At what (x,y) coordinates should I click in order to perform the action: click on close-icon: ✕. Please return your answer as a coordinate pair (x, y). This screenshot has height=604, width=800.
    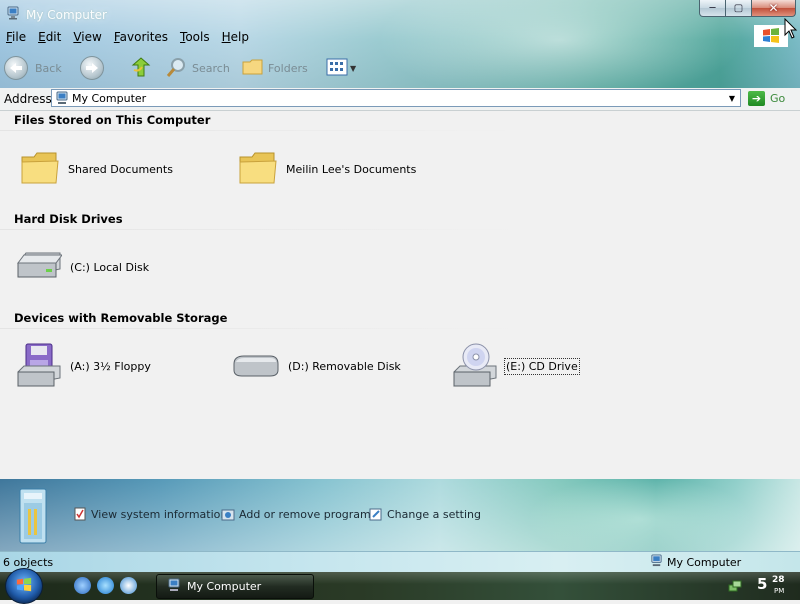
    Looking at the image, I should click on (773, 8).